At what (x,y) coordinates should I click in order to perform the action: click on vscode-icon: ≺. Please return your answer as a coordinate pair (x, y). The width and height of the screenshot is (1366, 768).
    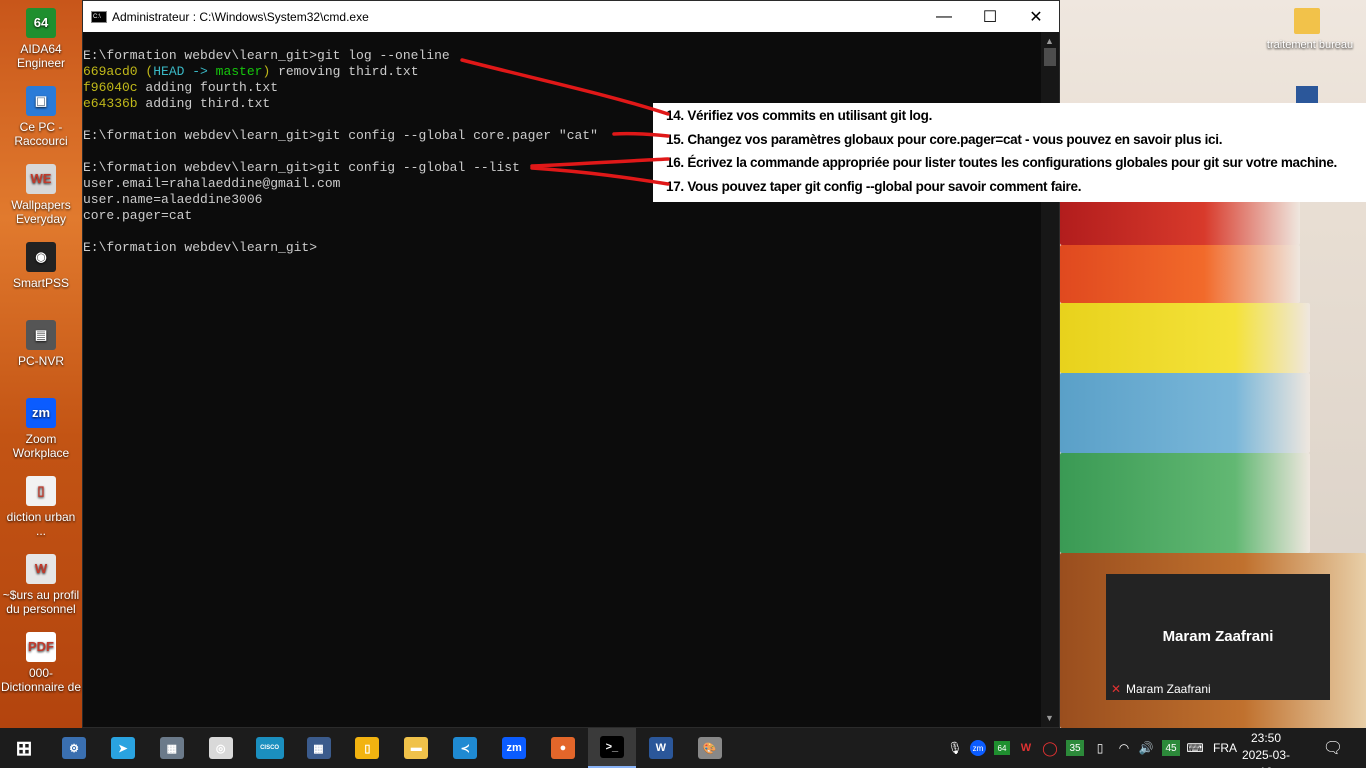
    Looking at the image, I should click on (465, 748).